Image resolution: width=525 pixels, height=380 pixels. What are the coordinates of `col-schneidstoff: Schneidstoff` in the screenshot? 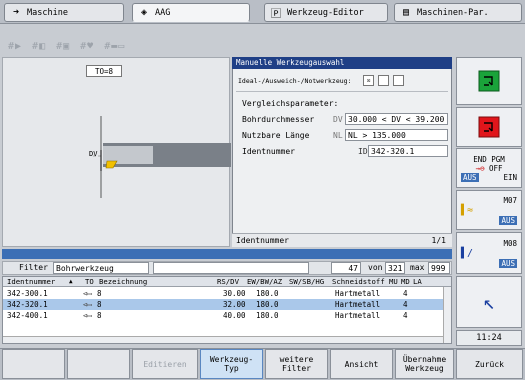 It's located at (358, 282).